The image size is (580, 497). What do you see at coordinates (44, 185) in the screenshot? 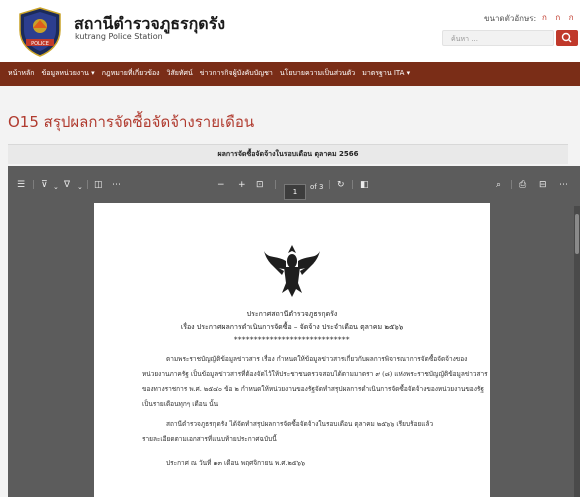
I see `highlight-tool-icon: ⊽` at bounding box center [44, 185].